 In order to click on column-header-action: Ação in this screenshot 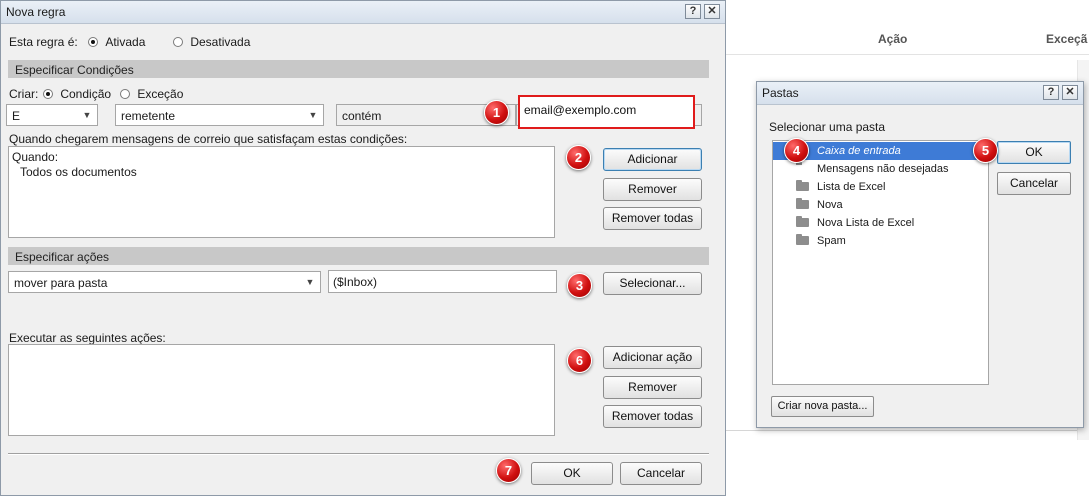, I will do `click(892, 39)`.